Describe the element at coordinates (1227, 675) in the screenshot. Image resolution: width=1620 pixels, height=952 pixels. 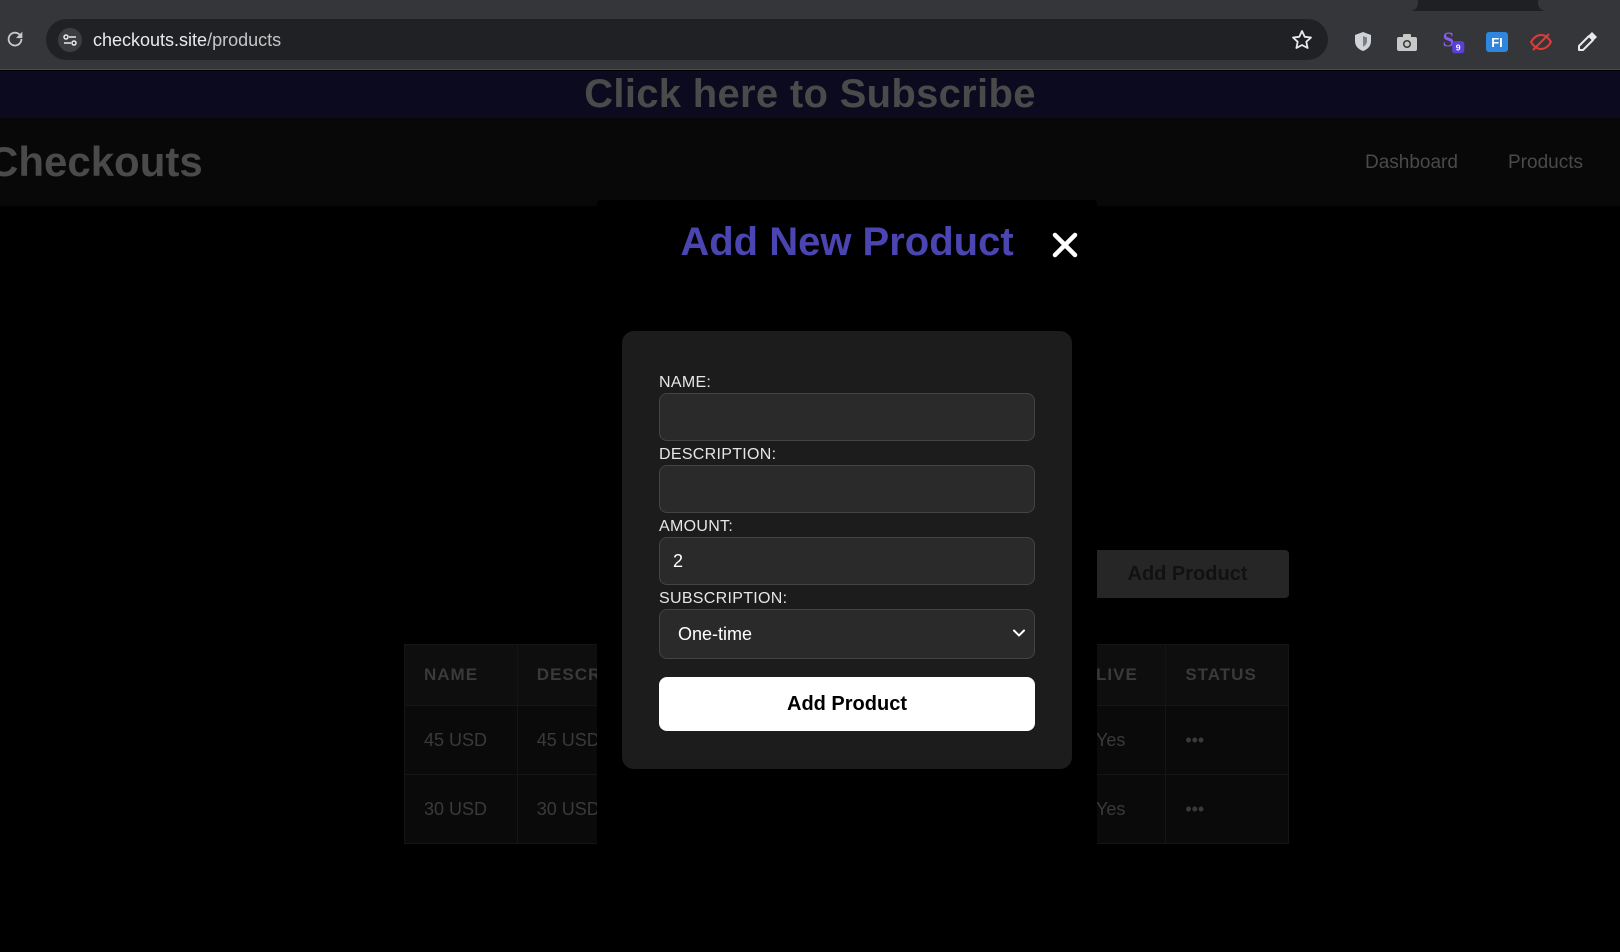
I see `column-header-status: STATUS` at that location.